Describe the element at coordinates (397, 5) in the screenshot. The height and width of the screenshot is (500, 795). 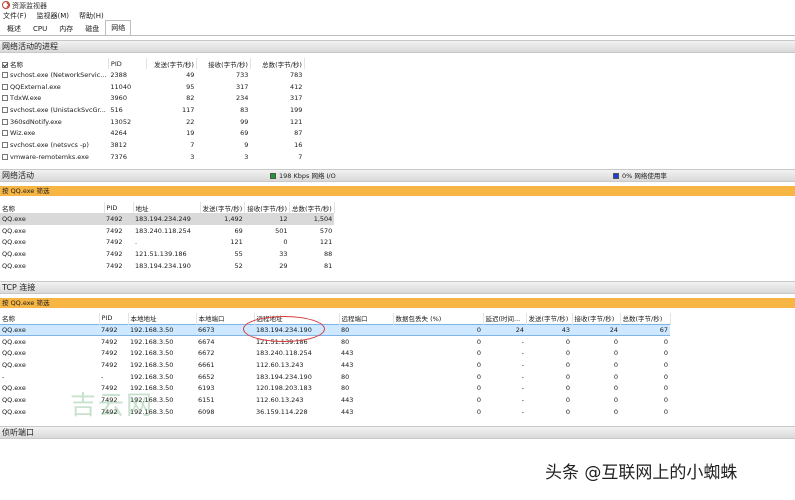
I see `title-bar: 资源监视器` at that location.